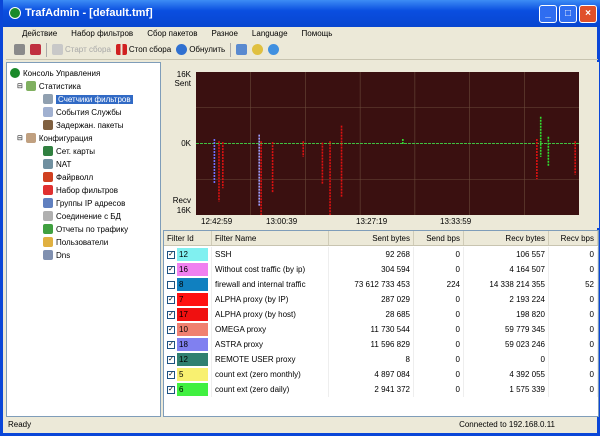 This screenshot has width=600, height=436. Describe the element at coordinates (19, 49) in the screenshot. I see `connect-icon` at that location.